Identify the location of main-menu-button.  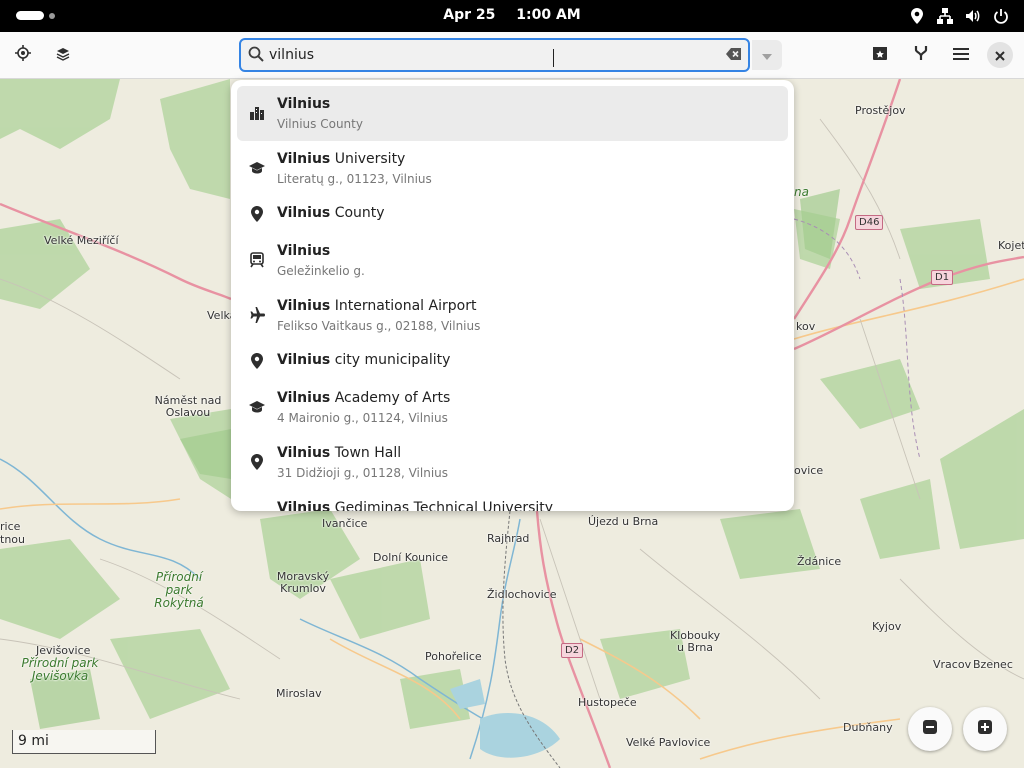
(961, 55).